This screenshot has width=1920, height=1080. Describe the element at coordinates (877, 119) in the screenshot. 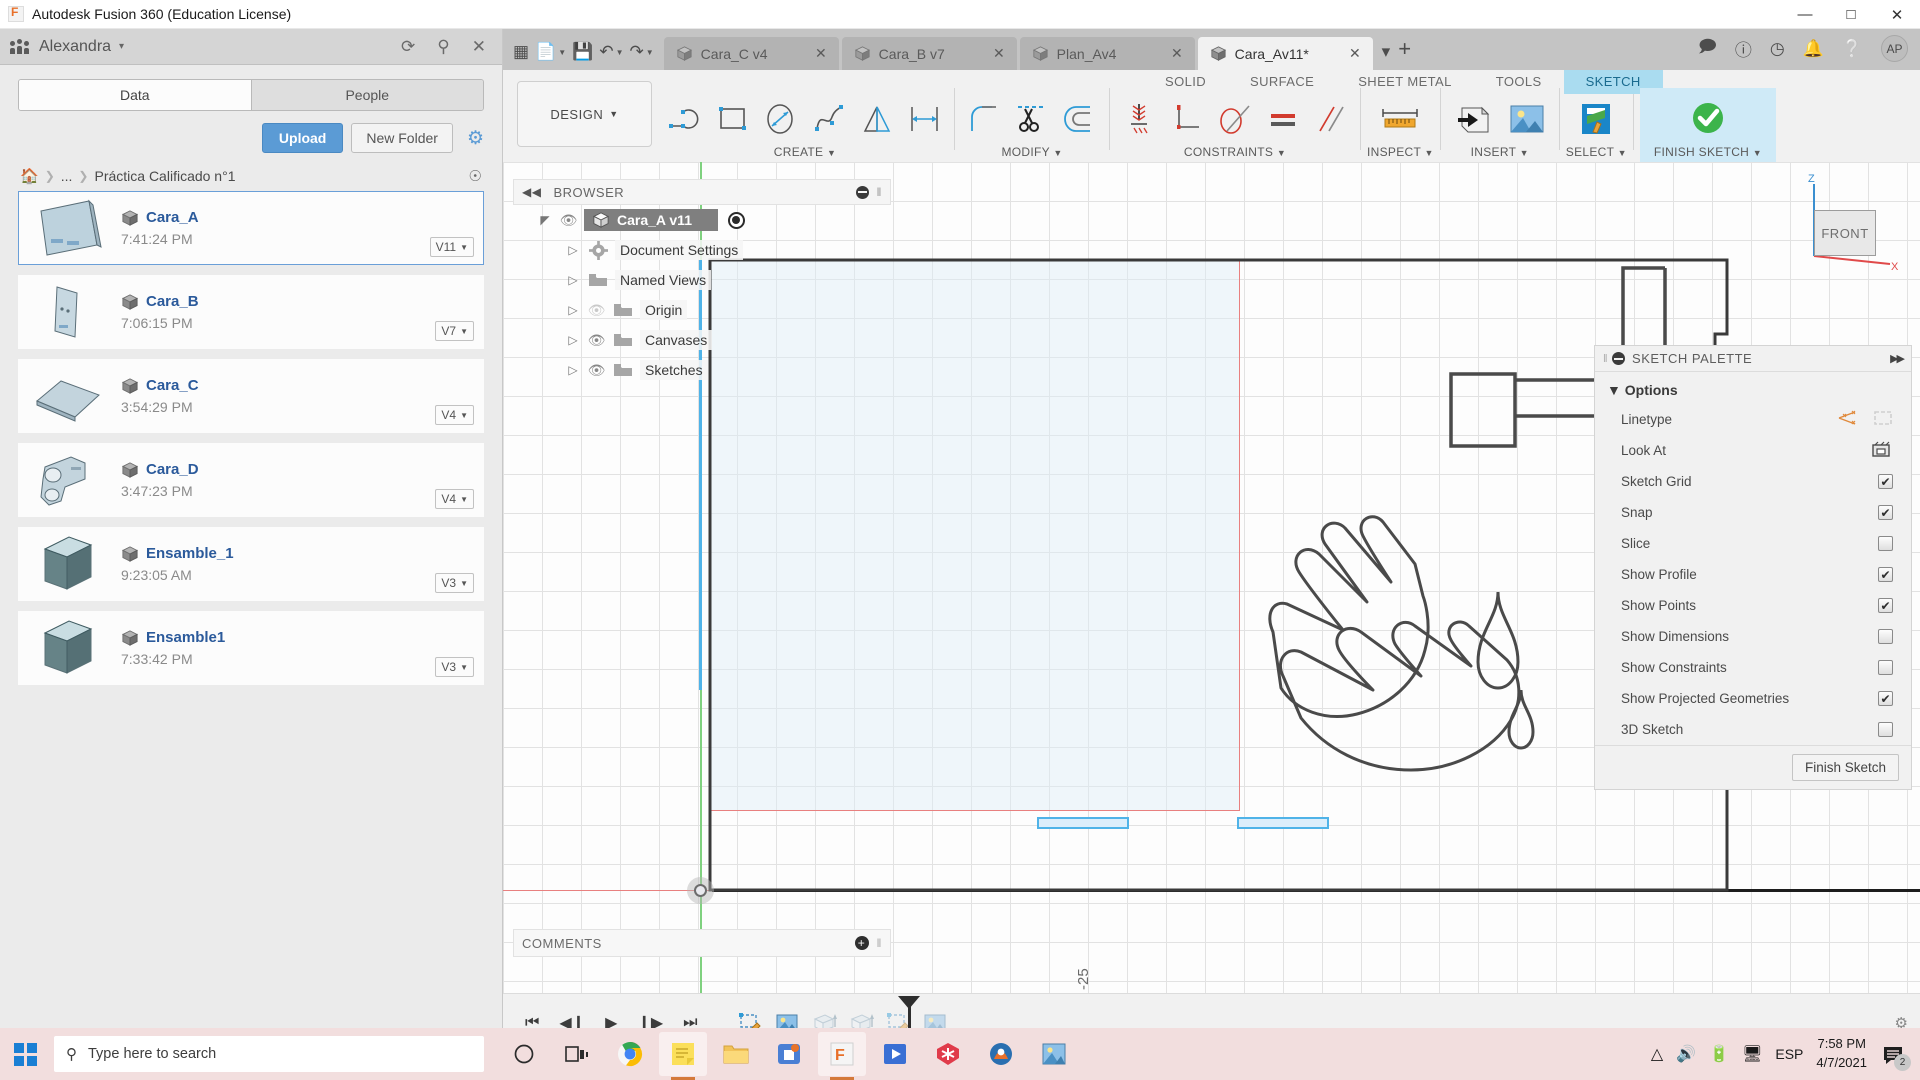

I see `sketch-mirror-icon` at that location.